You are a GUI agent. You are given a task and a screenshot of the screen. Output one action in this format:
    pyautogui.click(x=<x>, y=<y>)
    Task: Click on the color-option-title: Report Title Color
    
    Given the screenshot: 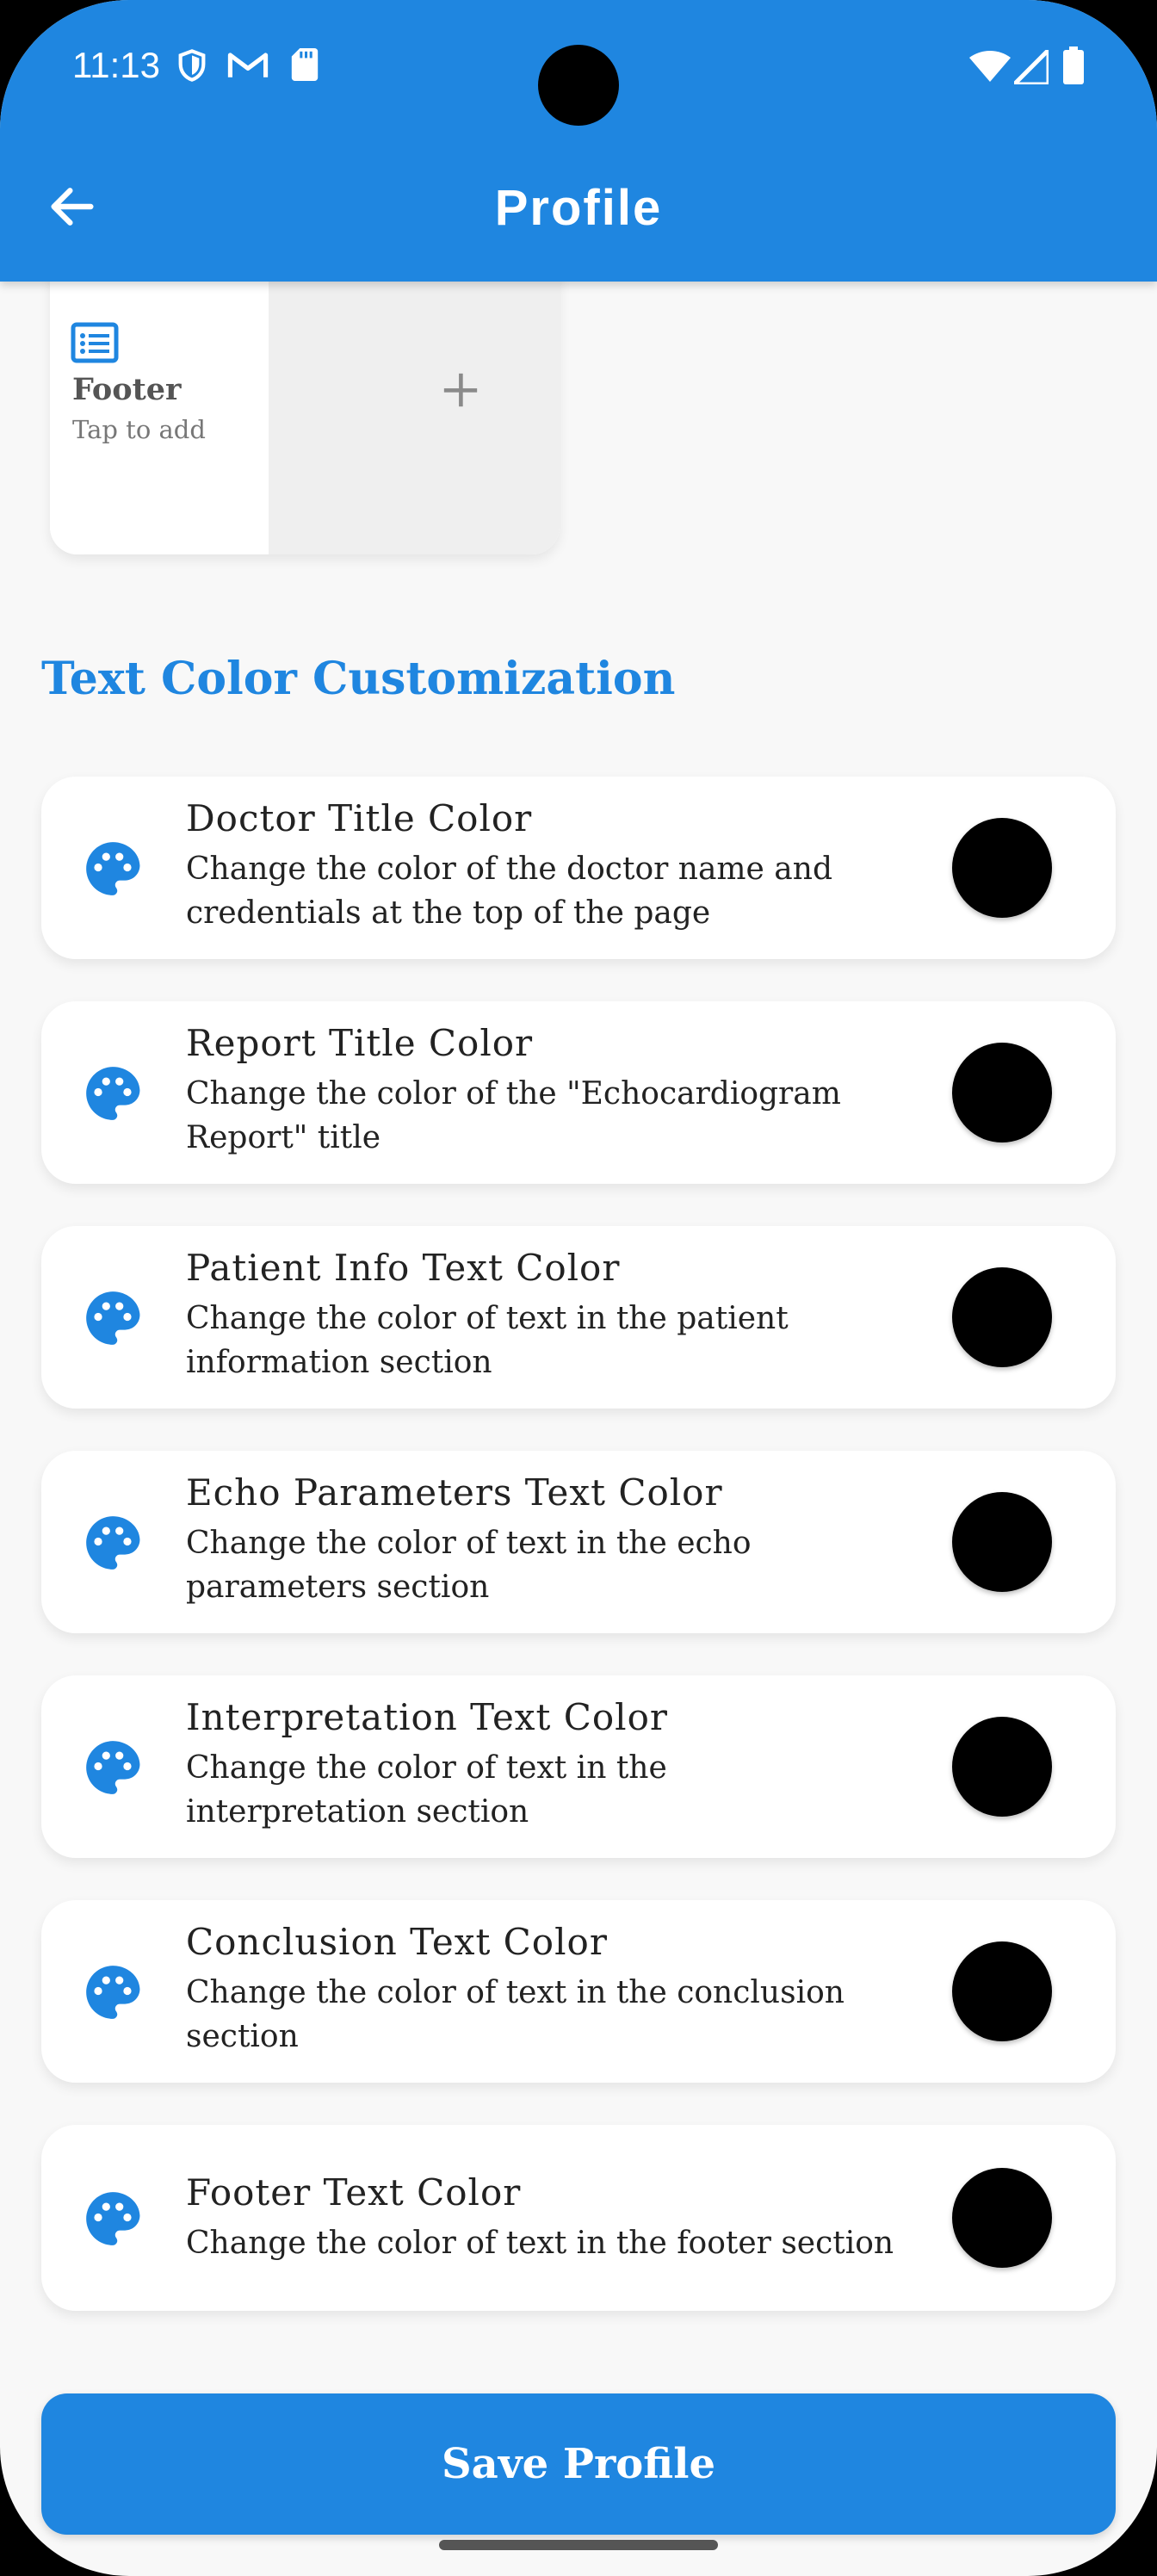 What is the action you would take?
    pyautogui.click(x=360, y=1043)
    